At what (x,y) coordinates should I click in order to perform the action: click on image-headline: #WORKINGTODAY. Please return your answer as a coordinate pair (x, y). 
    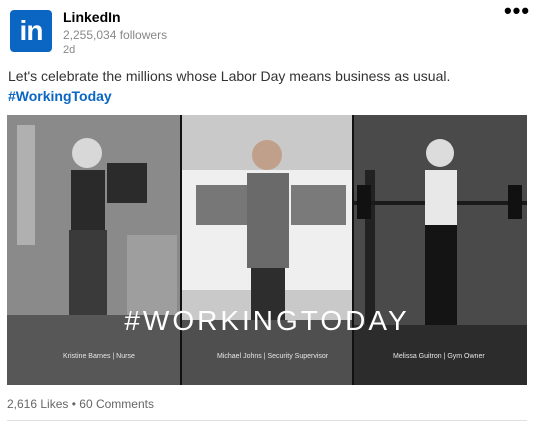
    Looking at the image, I should click on (267, 320).